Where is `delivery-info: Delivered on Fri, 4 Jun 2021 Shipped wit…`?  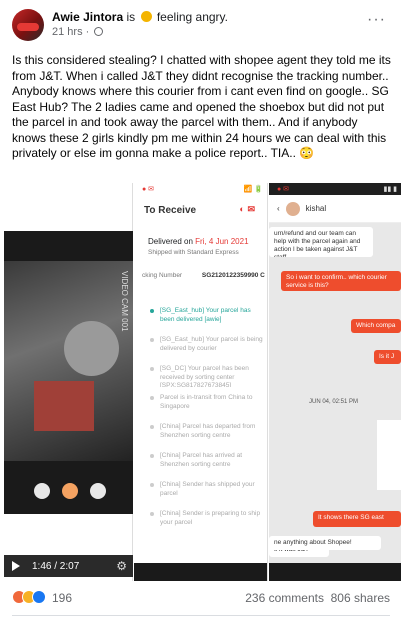 delivery-info: Delivered on Fri, 4 Jun 2021 Shipped wit… is located at coordinates (207, 246).